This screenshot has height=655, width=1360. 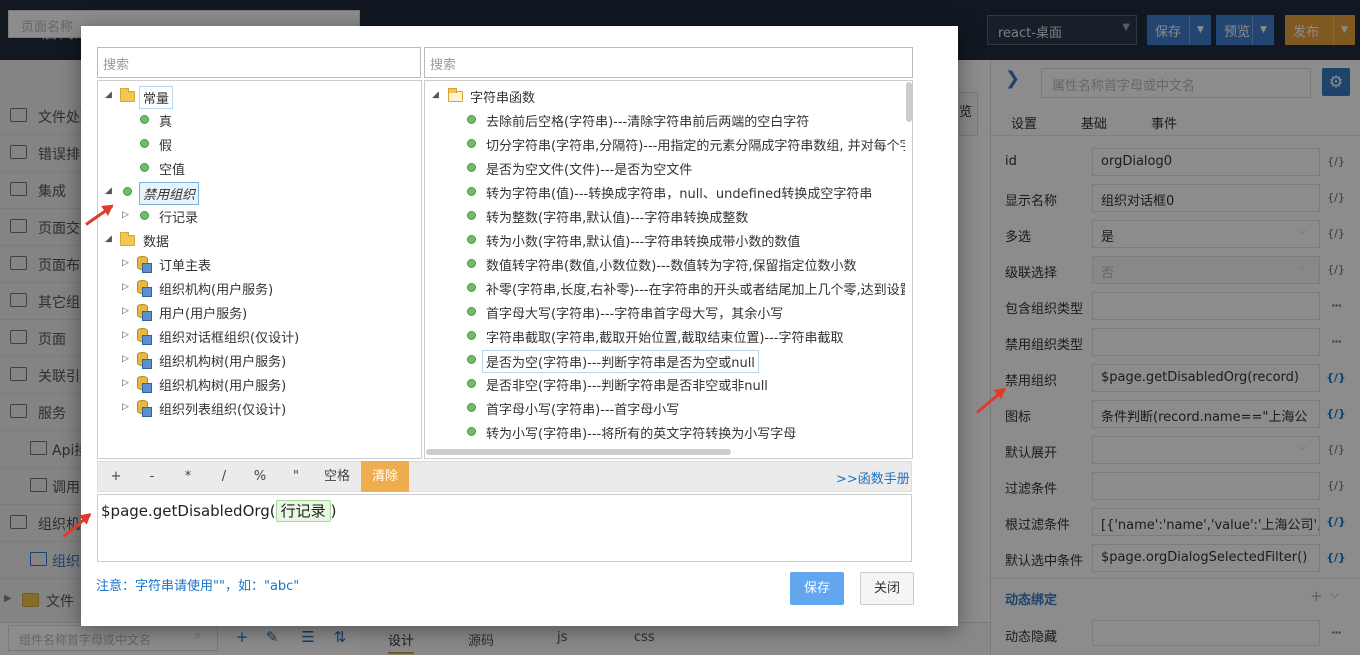 I want to click on expression-variable-tag: 行记录, so click(x=303, y=511).